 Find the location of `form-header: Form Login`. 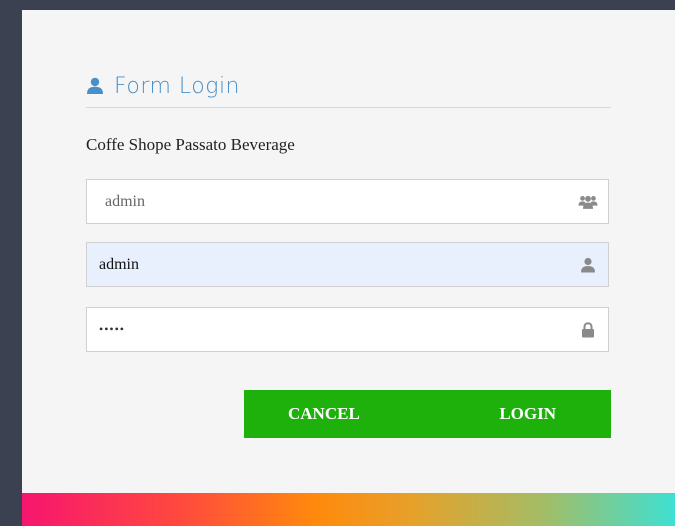

form-header: Form Login is located at coordinates (163, 86).